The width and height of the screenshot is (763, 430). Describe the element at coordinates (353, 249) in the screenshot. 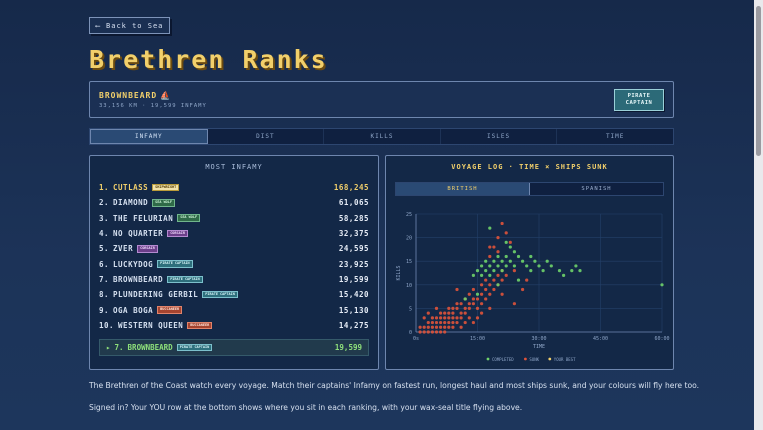

I see `row-score: 24,595` at that location.